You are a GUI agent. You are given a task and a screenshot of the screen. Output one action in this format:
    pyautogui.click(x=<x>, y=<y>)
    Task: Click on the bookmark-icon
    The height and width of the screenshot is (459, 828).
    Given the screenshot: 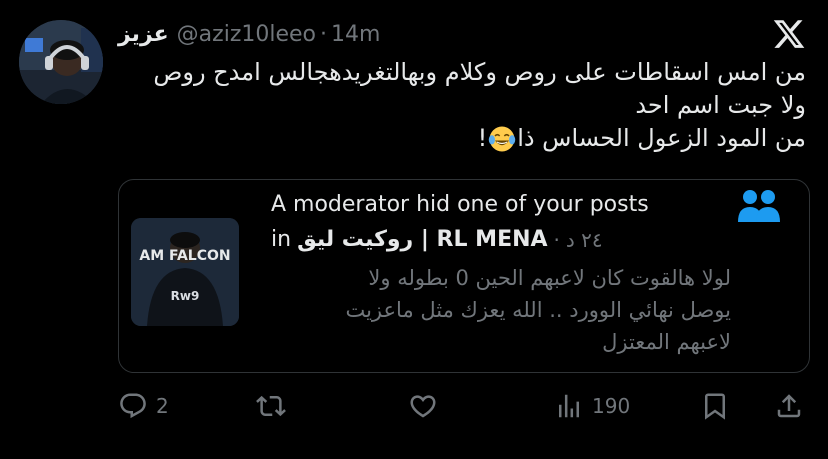 What is the action you would take?
    pyautogui.click(x=715, y=406)
    